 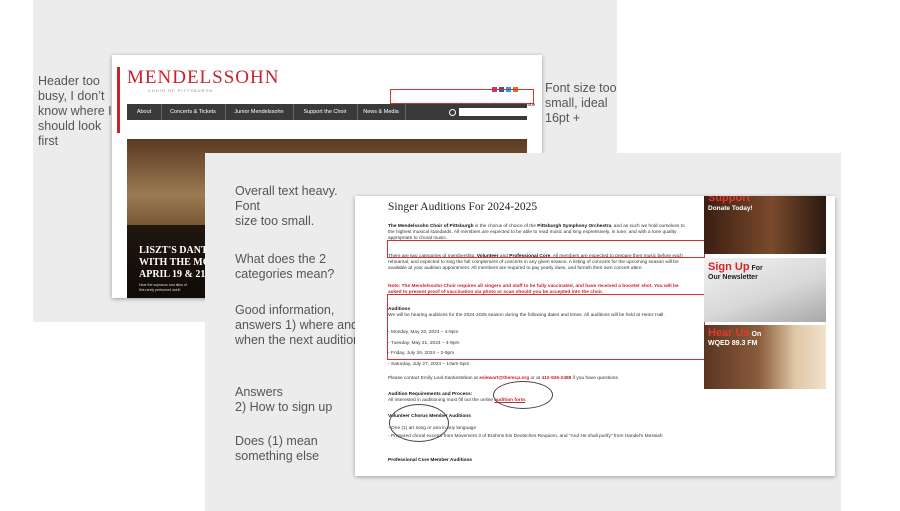 What do you see at coordinates (452, 112) in the screenshot?
I see `search-icon` at bounding box center [452, 112].